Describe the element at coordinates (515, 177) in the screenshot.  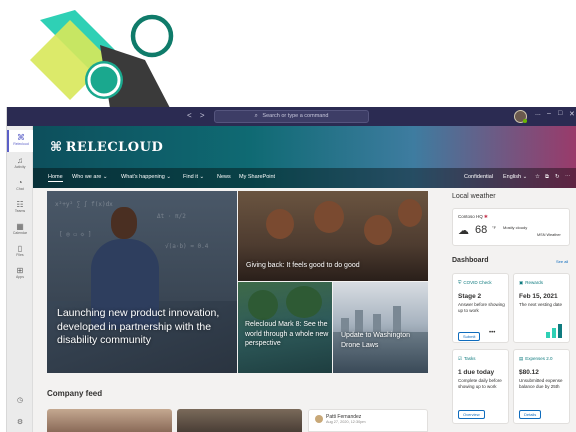
I see `language-selector: English ⌄` at that location.